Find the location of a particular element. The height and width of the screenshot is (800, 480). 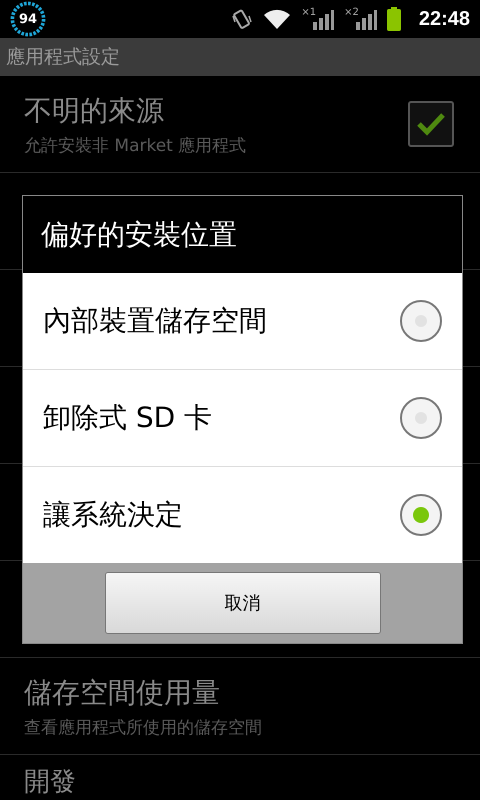

option-item: 內部裝置儲存空間 is located at coordinates (242, 321).